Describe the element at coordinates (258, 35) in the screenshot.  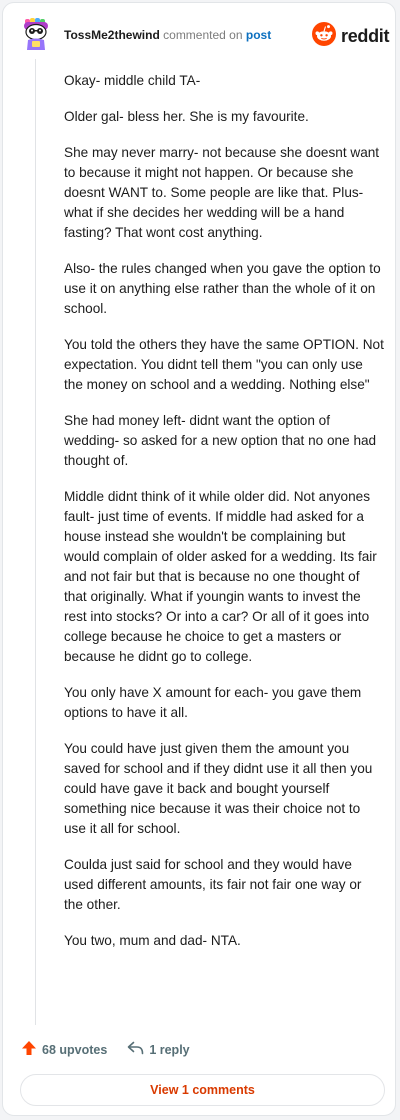
I see `post-link: post` at that location.